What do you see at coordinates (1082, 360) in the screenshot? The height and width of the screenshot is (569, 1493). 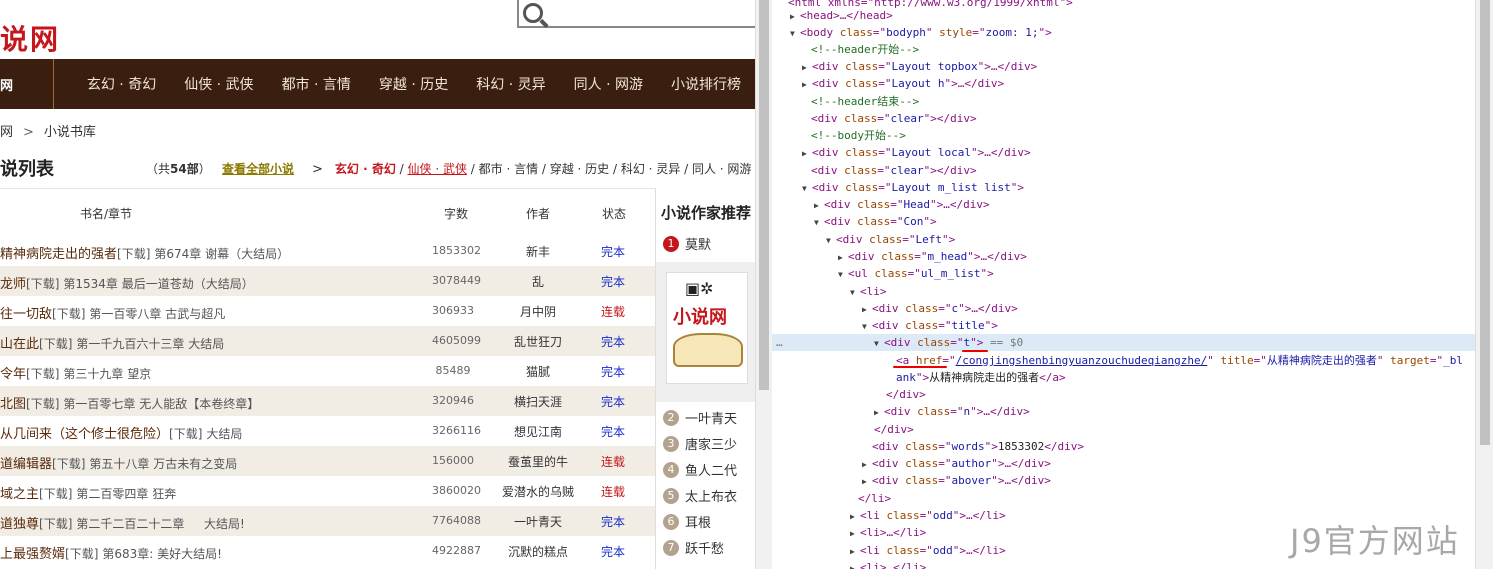 I see `href-link: /congjingshenbingyuanzouchudeqiangzhe/` at bounding box center [1082, 360].